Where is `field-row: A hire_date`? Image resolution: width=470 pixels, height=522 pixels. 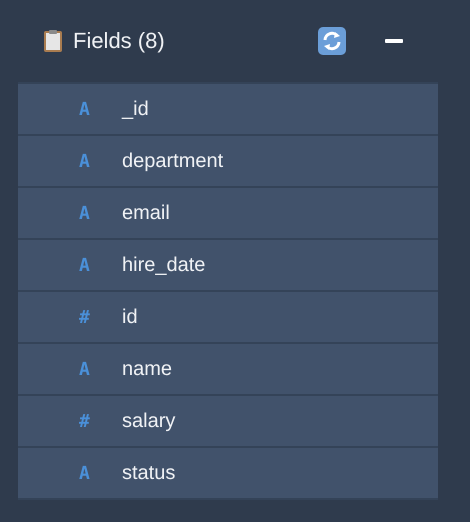 field-row: A hire_date is located at coordinates (228, 265).